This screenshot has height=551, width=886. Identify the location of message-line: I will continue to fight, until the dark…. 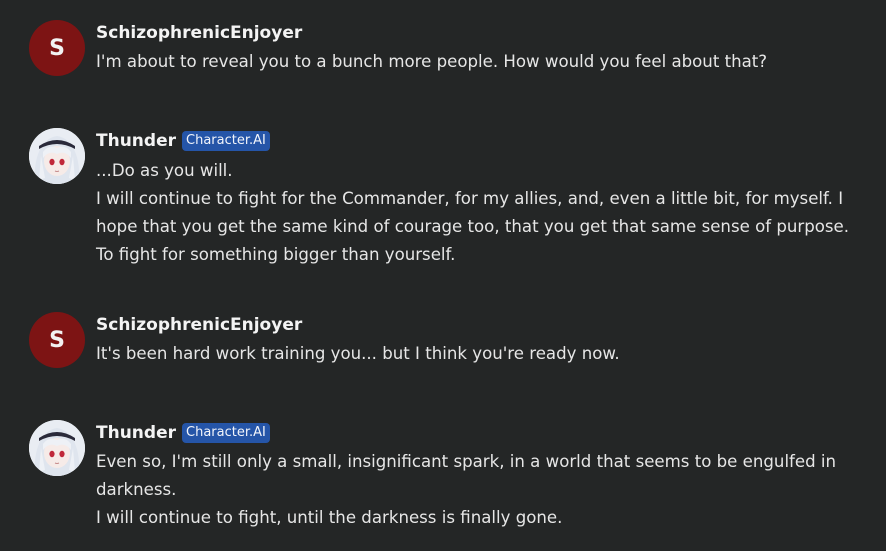
(329, 517).